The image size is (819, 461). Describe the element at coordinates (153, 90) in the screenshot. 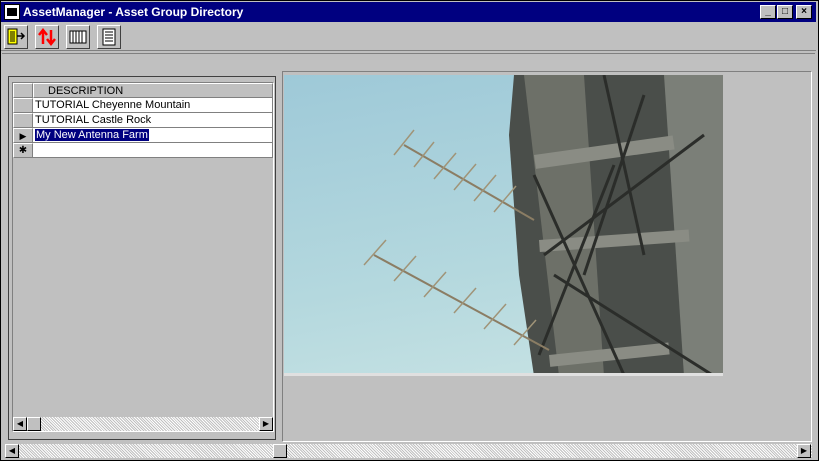

I see `description-column-header: DESCRIPTION` at that location.